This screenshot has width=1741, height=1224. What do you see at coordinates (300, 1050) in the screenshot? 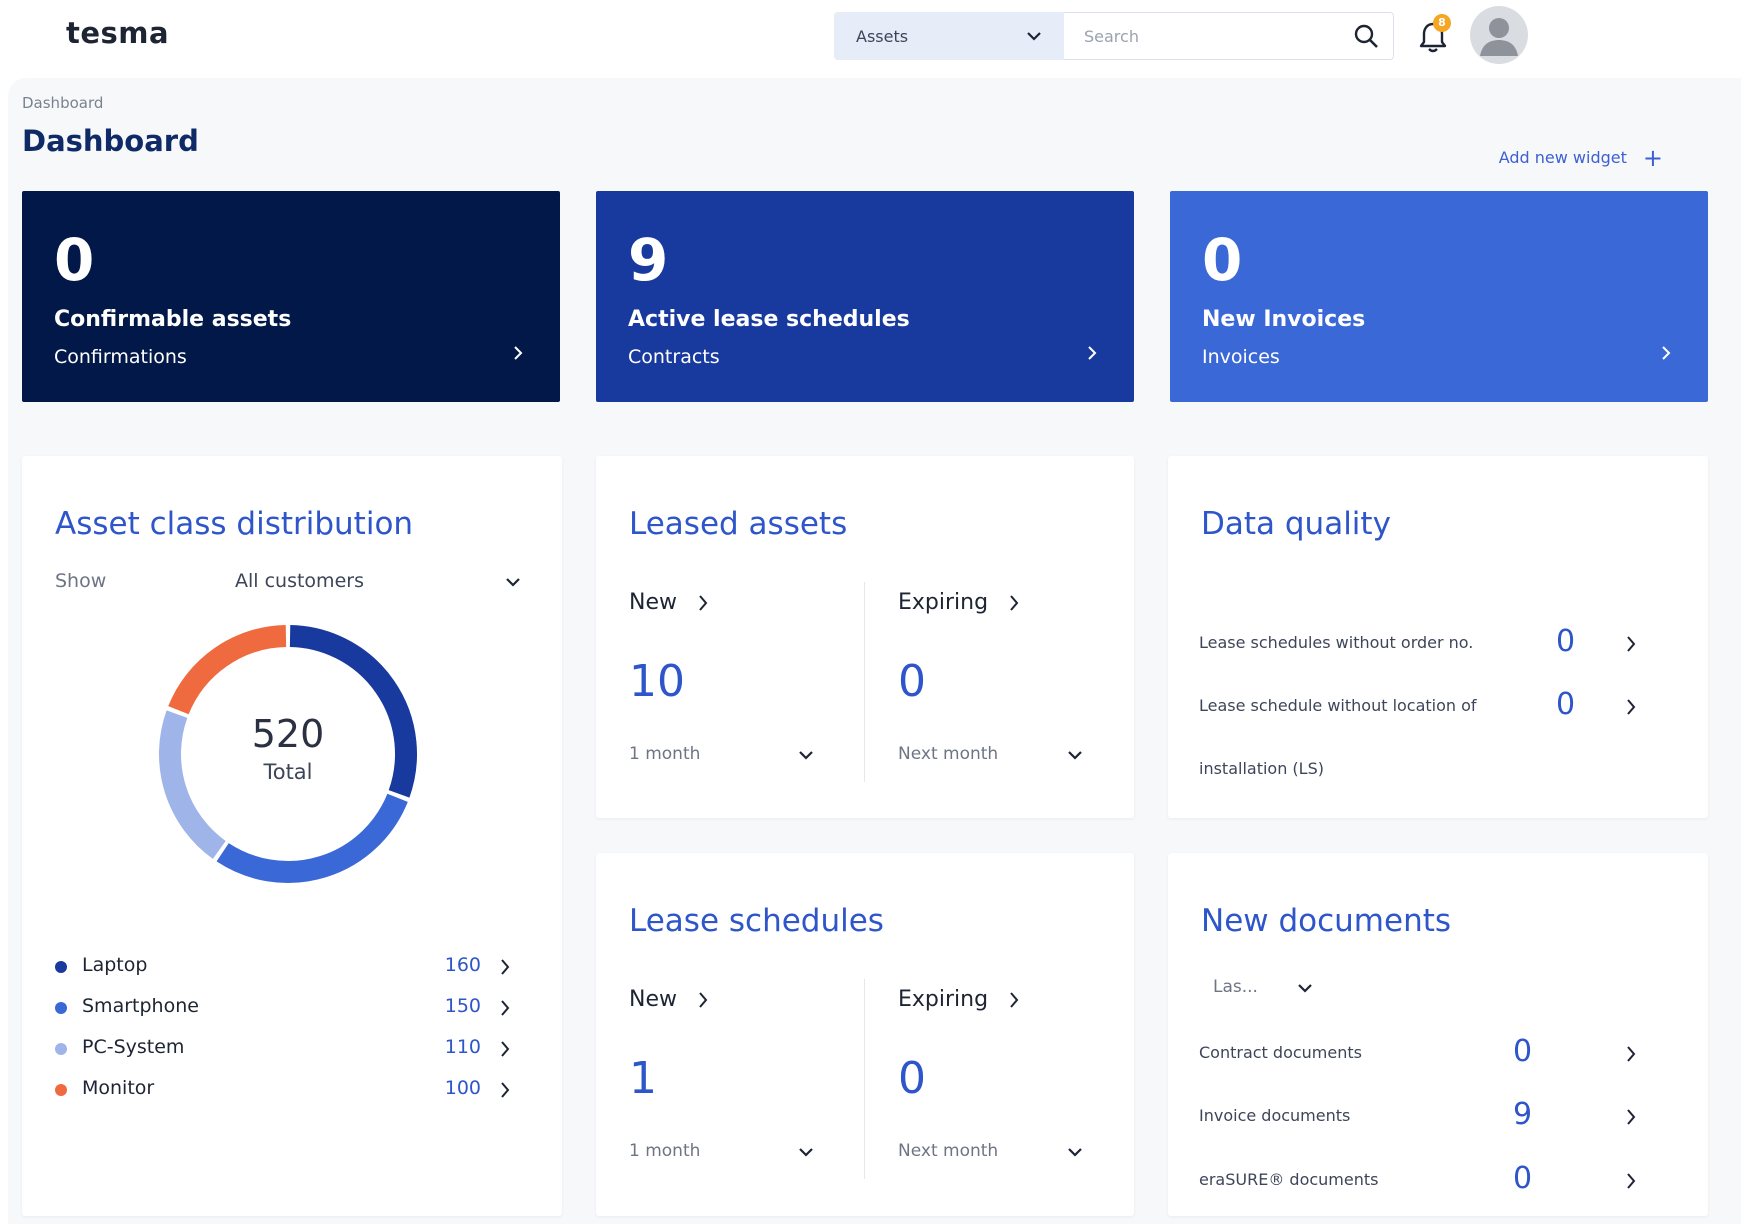
I see `legend-item-pc-system: PC-System 110` at bounding box center [300, 1050].